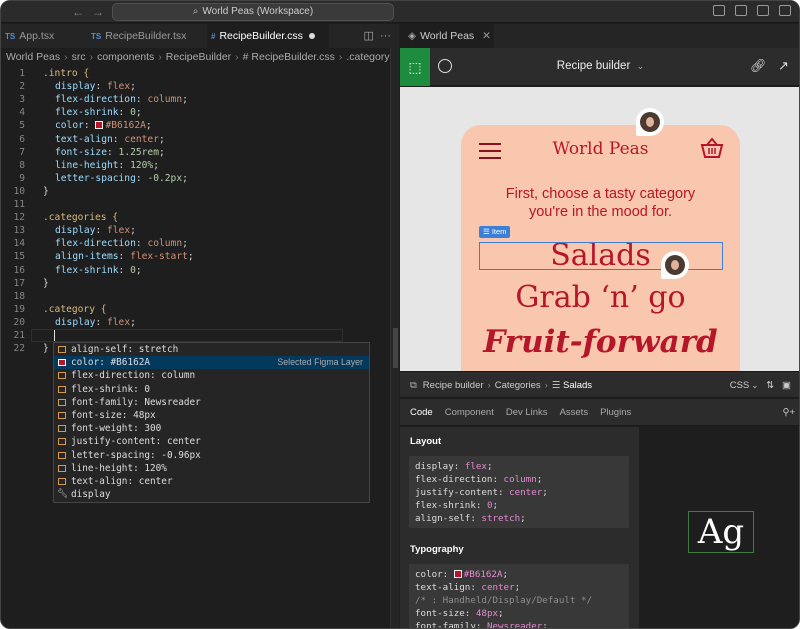 This screenshot has height=629, width=800. I want to click on code-line: 4 flex-shrink: 0;, so click(196, 112).